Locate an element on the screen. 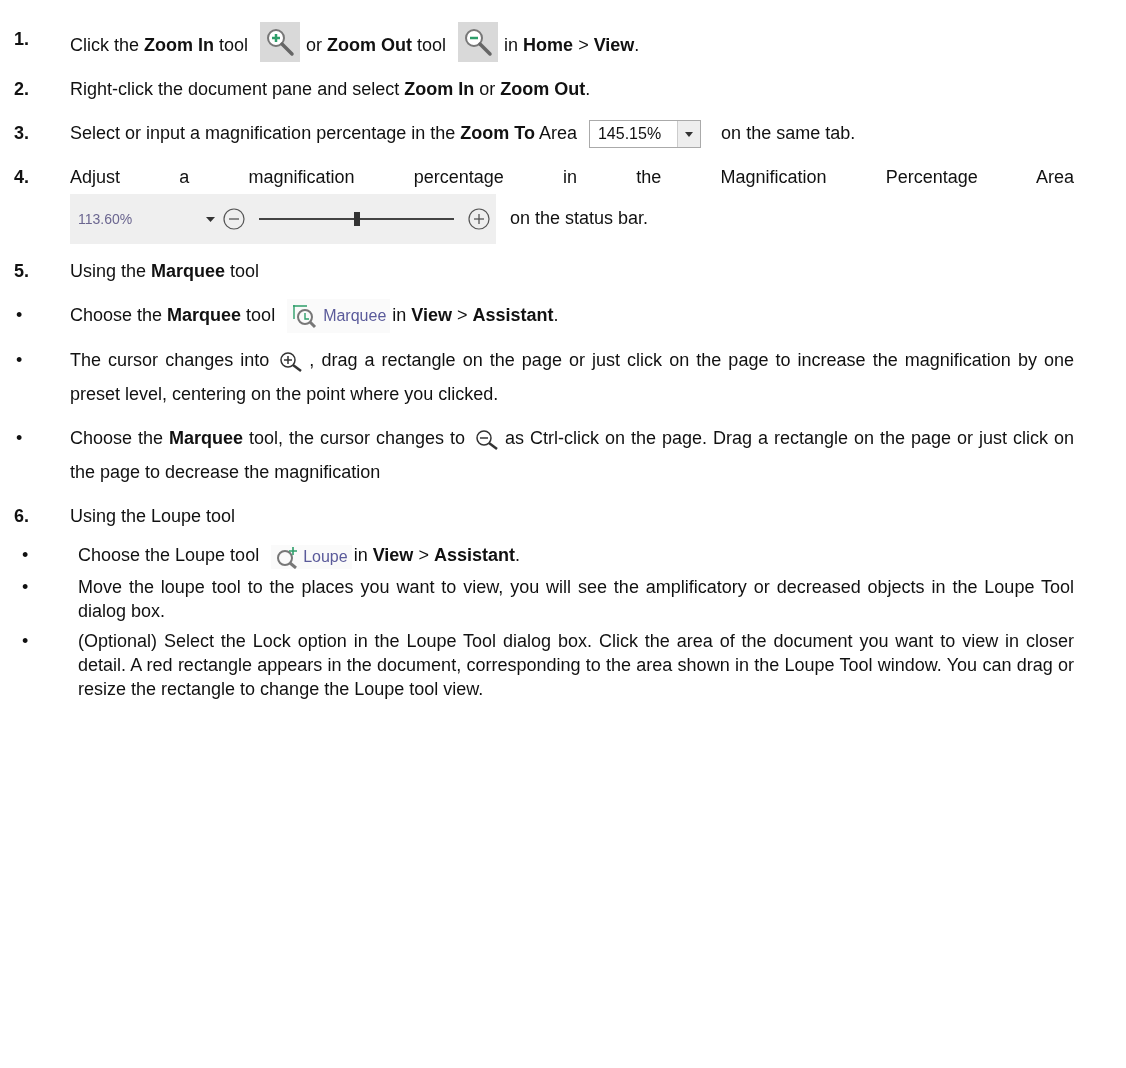 The image size is (1126, 1068). instruction-text: Choose the Loupe tool Loupe in View > Assistant. is located at coordinates (576, 556).